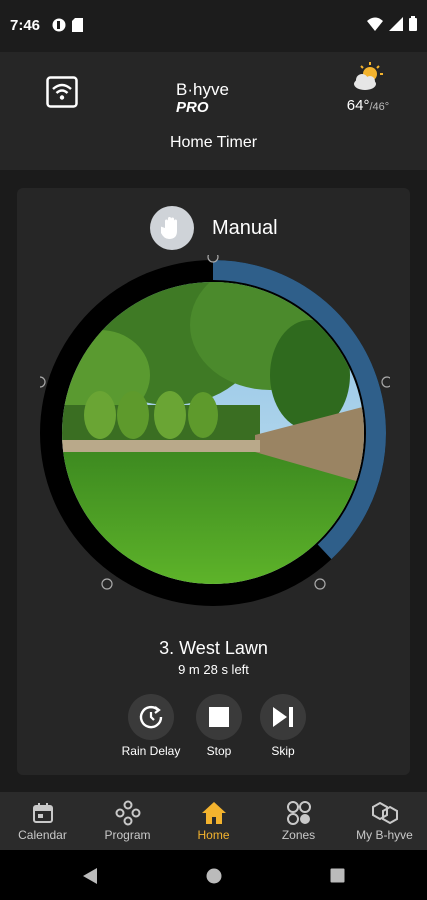 The width and height of the screenshot is (427, 900). I want to click on bhyve-pro-logo: B·hyve PRO, so click(202, 97).